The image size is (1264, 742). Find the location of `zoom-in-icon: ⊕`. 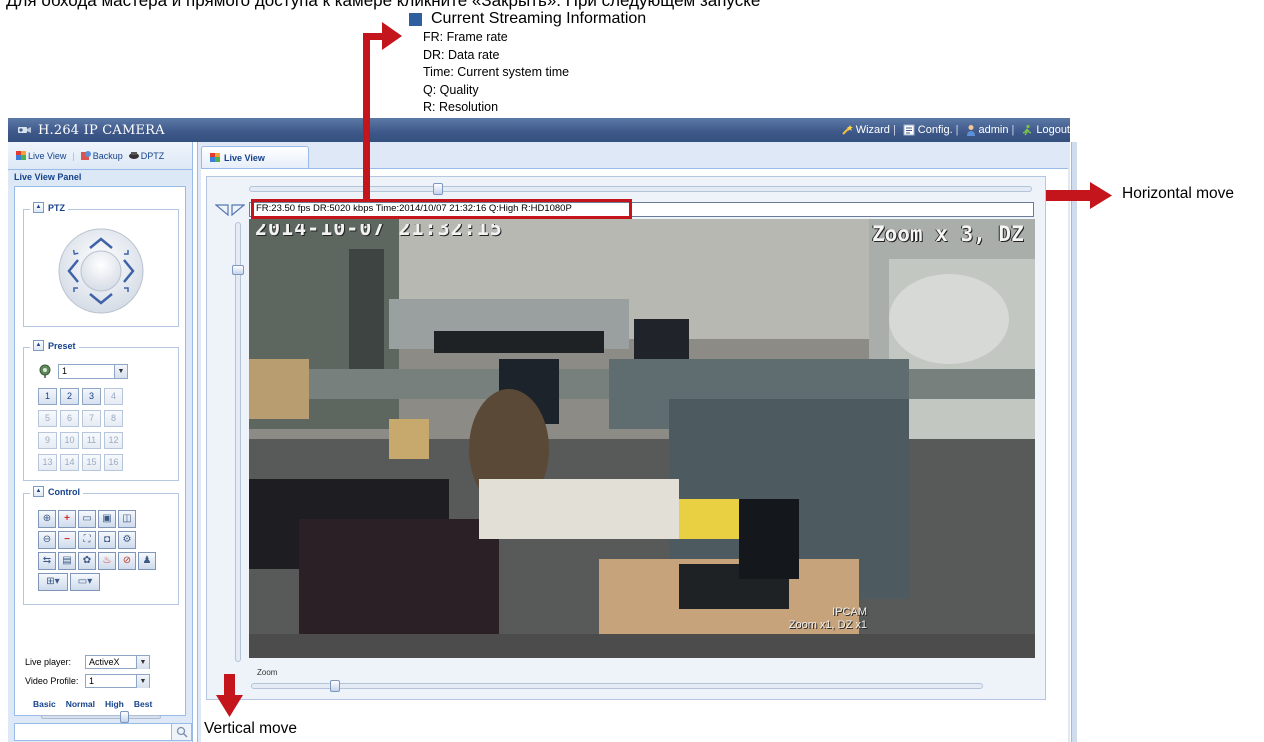

zoom-in-icon: ⊕ is located at coordinates (47, 519).